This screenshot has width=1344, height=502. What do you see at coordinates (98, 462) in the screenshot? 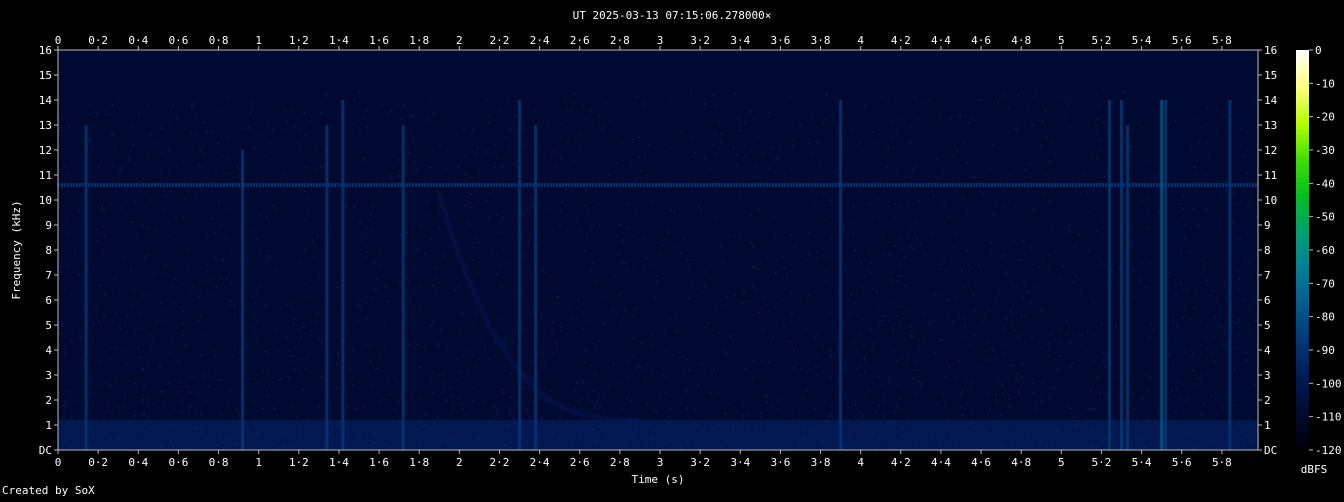
I see `x-tick-label-bottom: 0·2` at bounding box center [98, 462].